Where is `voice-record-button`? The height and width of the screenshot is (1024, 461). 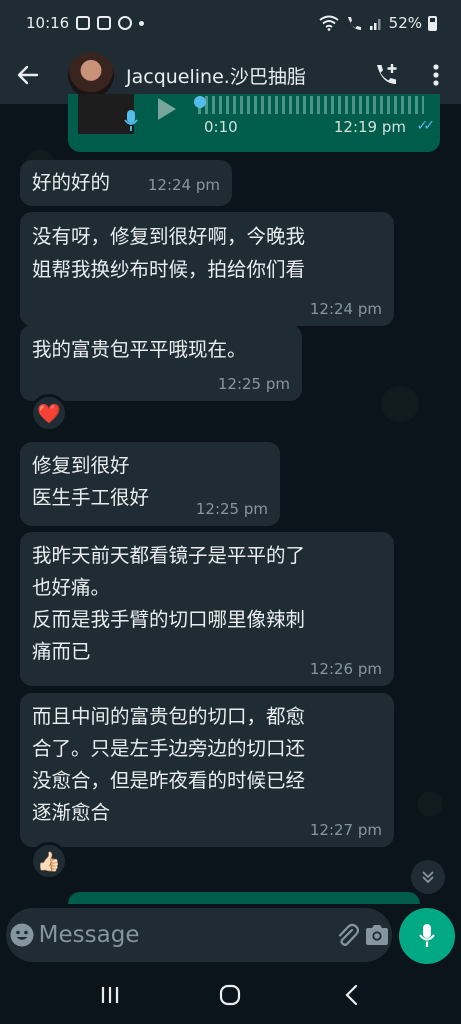 voice-record-button is located at coordinates (427, 936).